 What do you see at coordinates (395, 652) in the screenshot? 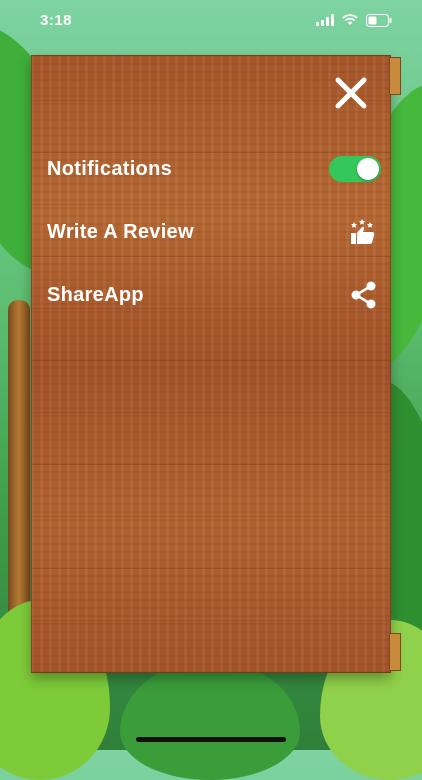
I see `hinge-bottom` at bounding box center [395, 652].